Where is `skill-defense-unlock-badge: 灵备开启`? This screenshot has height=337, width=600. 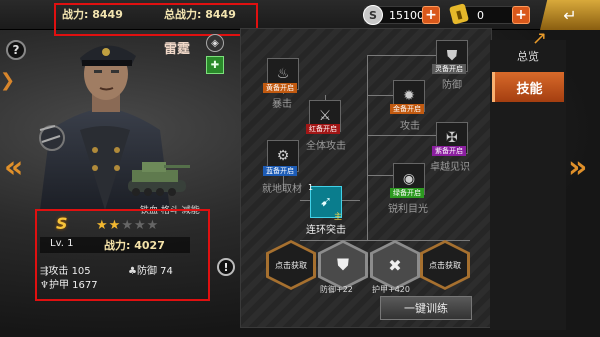 skill-defense-unlock-badge: 灵备开启 is located at coordinates (449, 69).